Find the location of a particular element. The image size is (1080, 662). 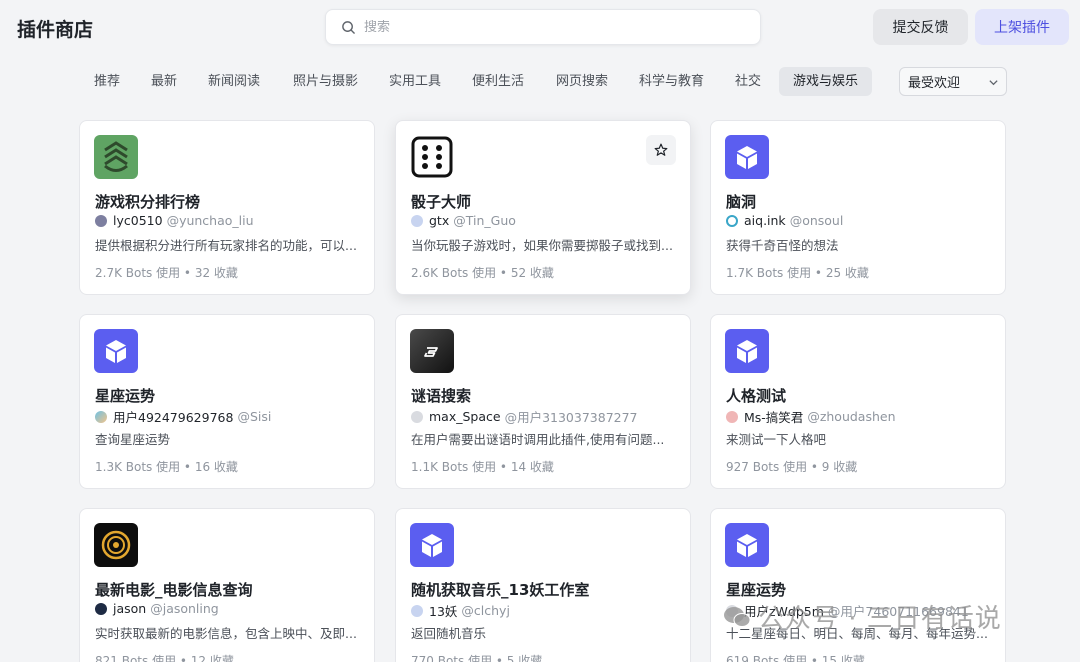

favorite-button is located at coordinates (661, 150).